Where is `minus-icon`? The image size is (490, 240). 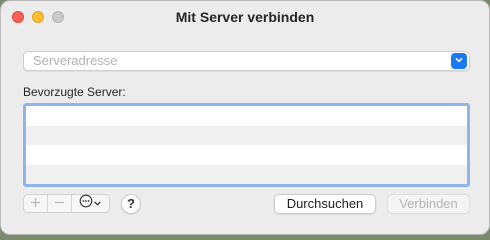
minus-icon is located at coordinates (59, 204).